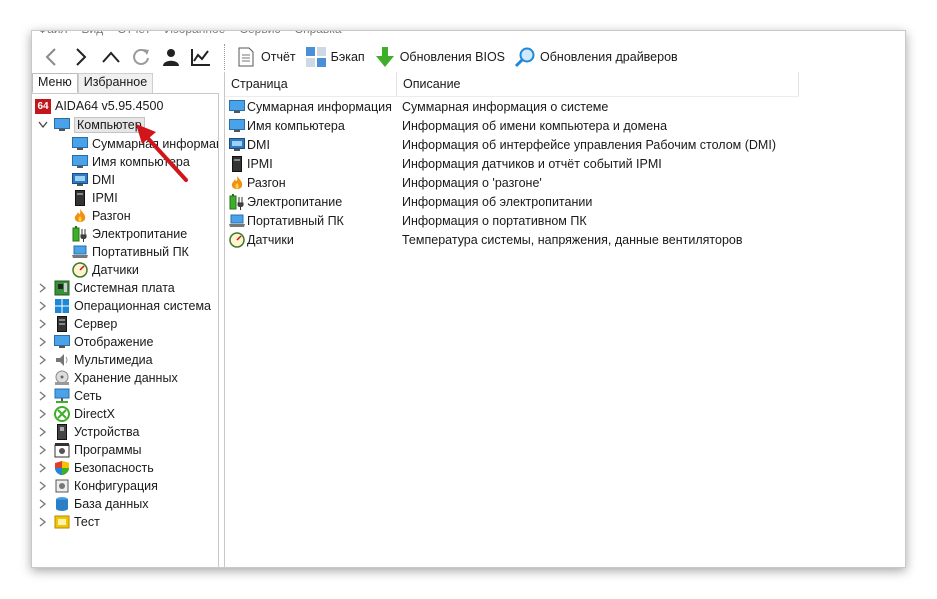  Describe the element at coordinates (111, 504) in the screenshot. I see `tree-item-label: База данных` at that location.